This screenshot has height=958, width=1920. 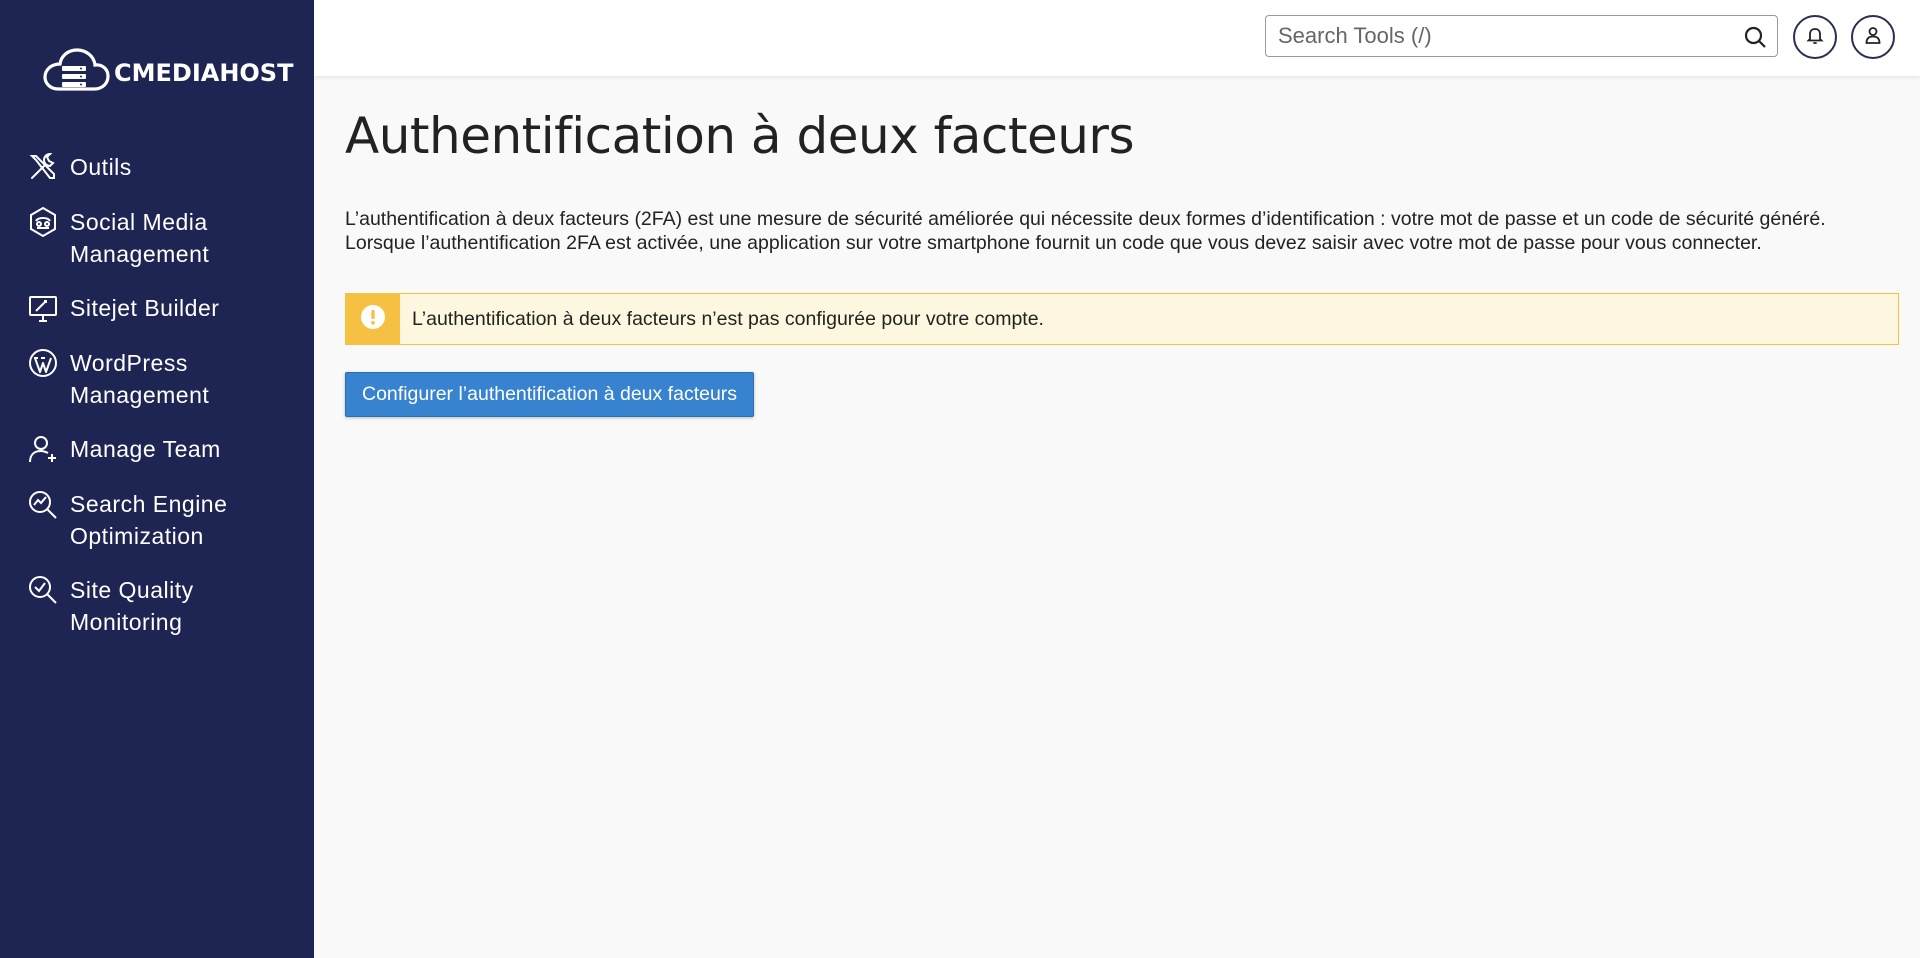 I want to click on sidebar-item-label: Monitoring, so click(x=126, y=622).